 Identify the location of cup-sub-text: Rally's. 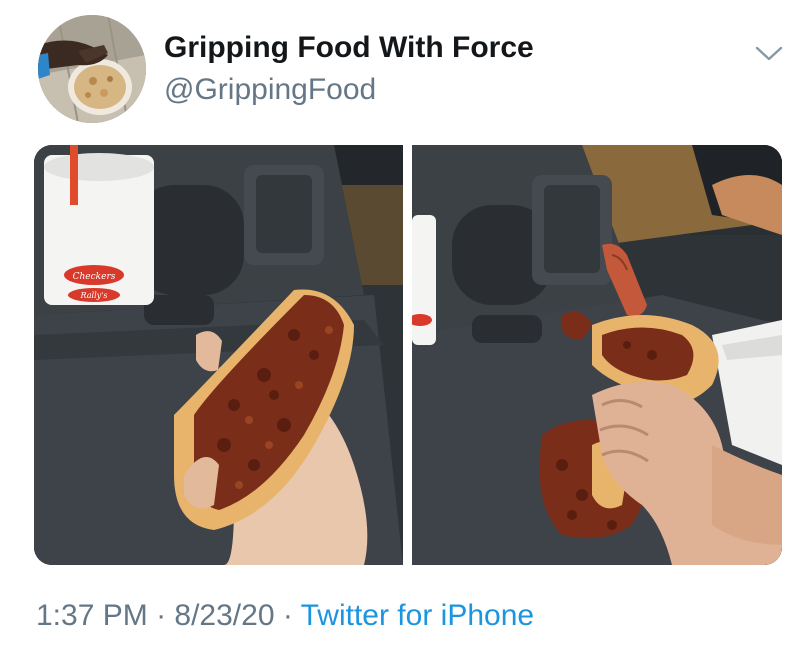
(94, 295).